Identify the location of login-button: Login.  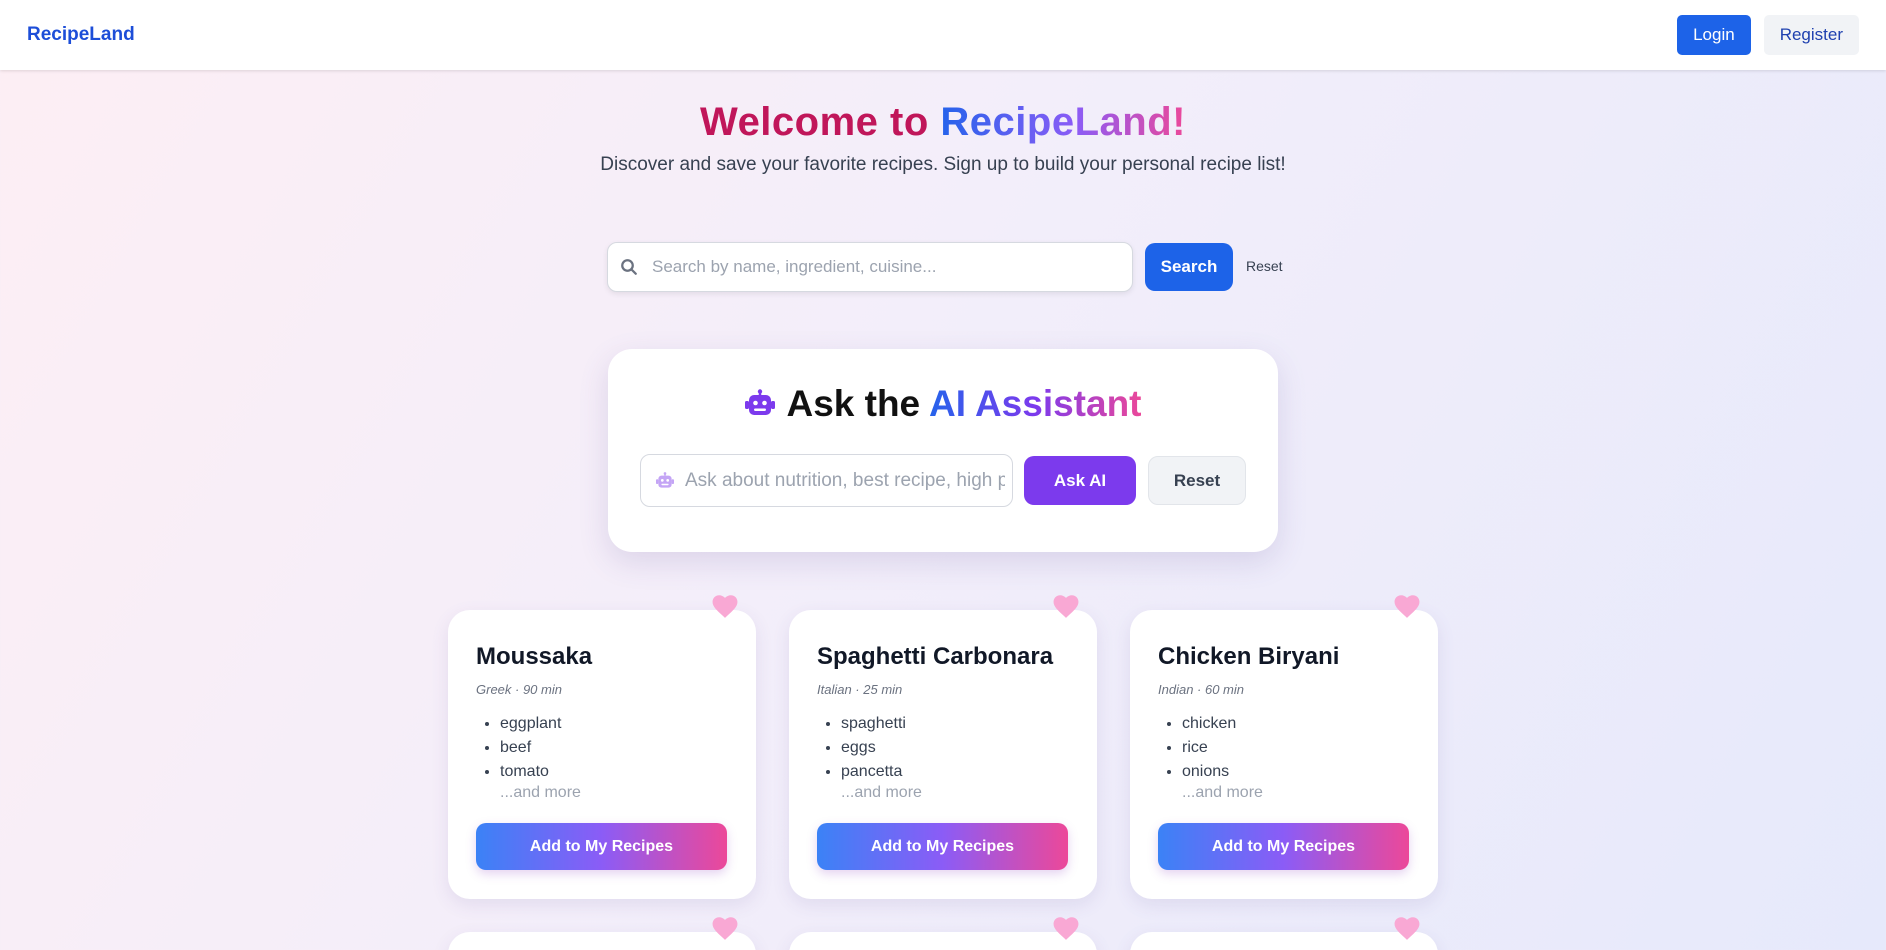
(1714, 35).